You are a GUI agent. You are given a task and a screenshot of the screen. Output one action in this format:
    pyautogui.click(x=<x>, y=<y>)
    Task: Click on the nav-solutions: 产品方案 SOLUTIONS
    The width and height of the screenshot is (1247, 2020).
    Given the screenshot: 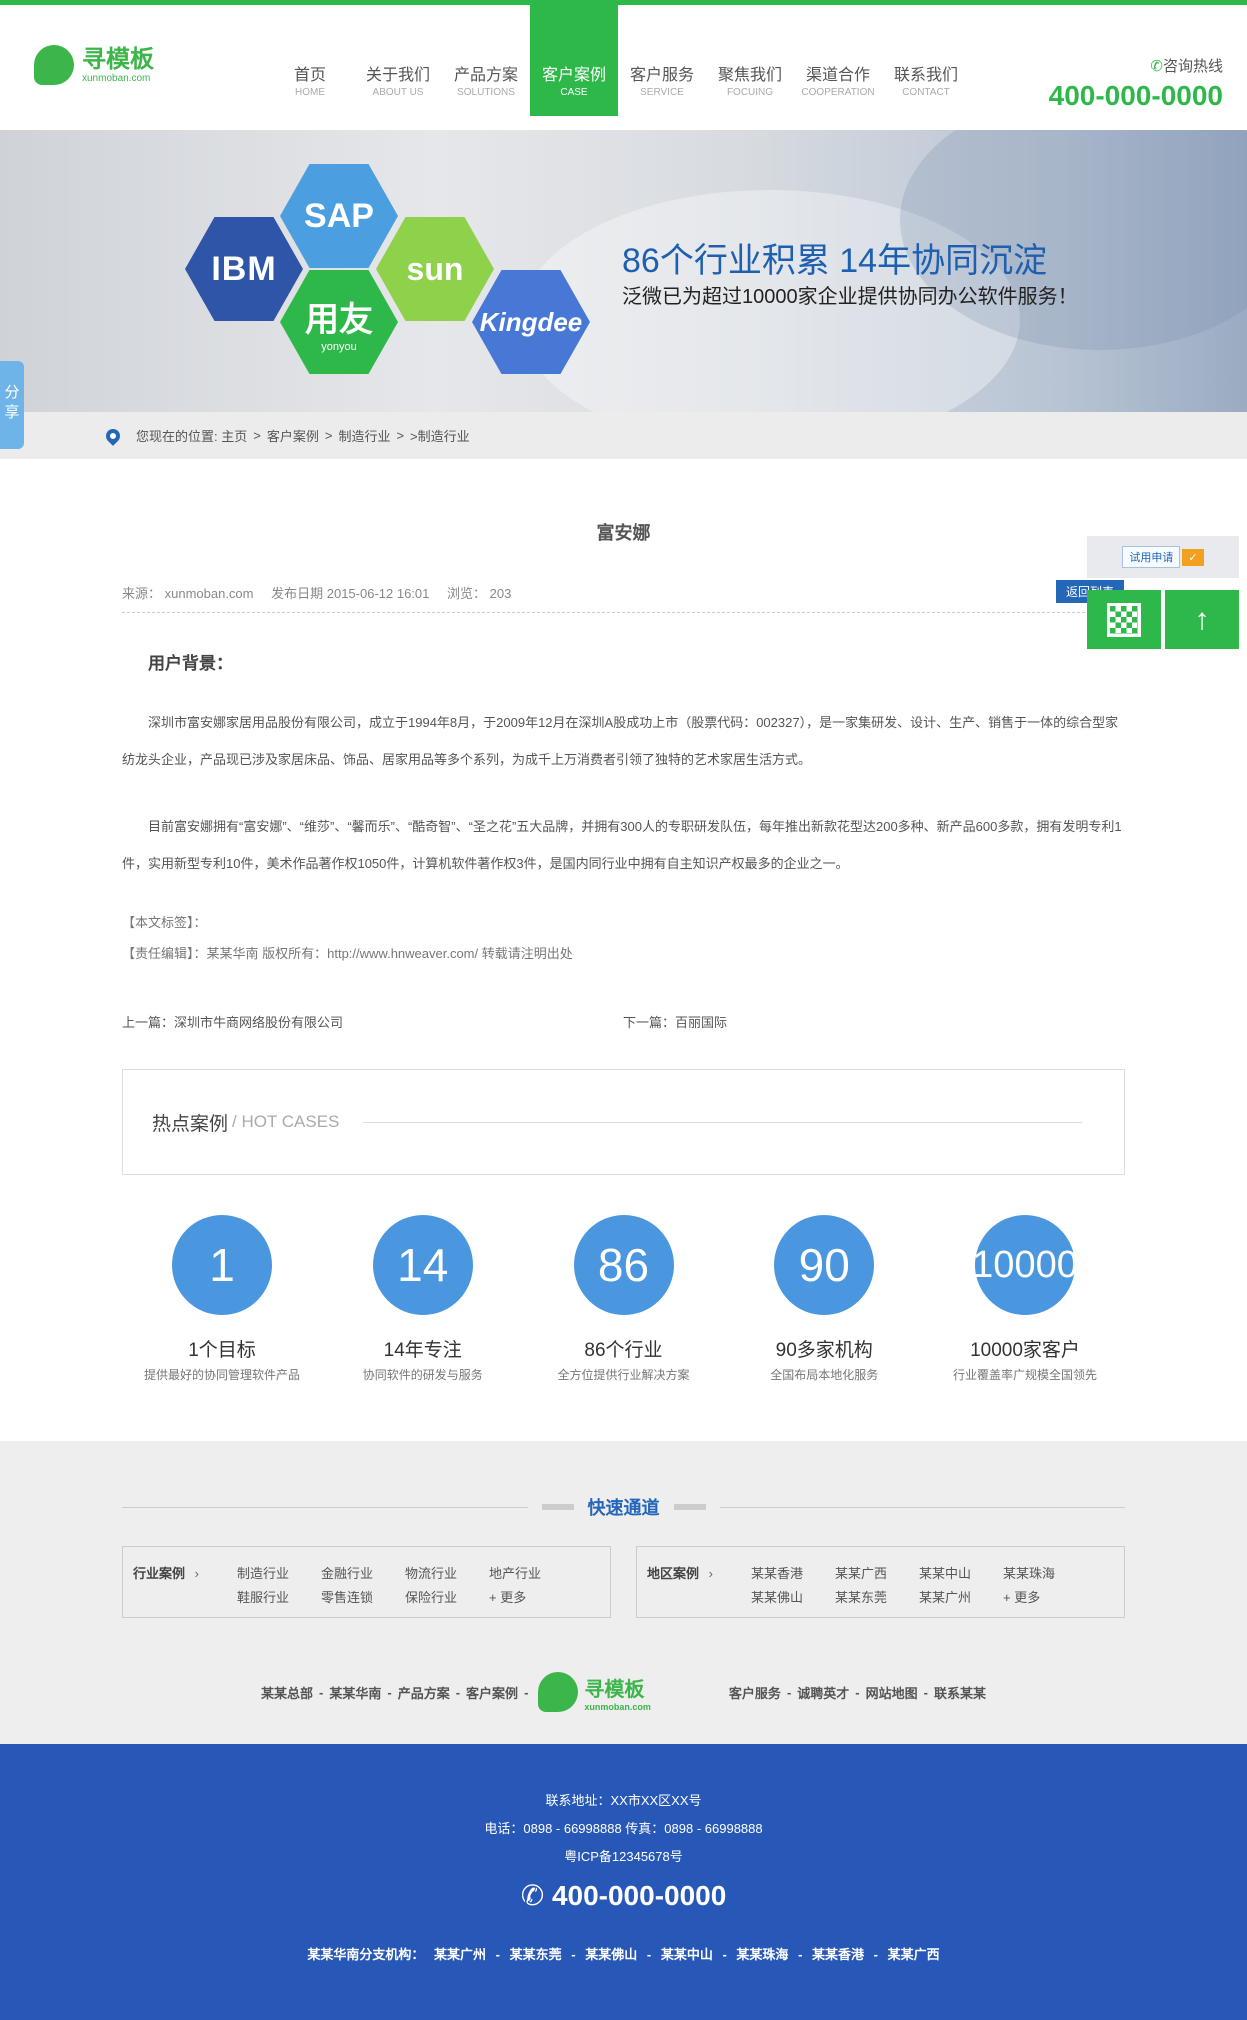 What is the action you would take?
    pyautogui.click(x=486, y=60)
    